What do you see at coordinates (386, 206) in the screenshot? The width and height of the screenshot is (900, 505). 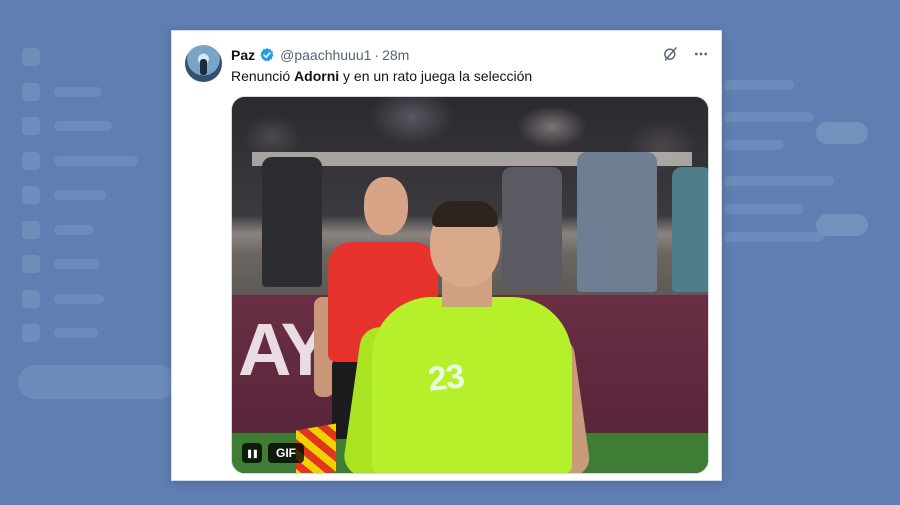 I see `referee-head` at bounding box center [386, 206].